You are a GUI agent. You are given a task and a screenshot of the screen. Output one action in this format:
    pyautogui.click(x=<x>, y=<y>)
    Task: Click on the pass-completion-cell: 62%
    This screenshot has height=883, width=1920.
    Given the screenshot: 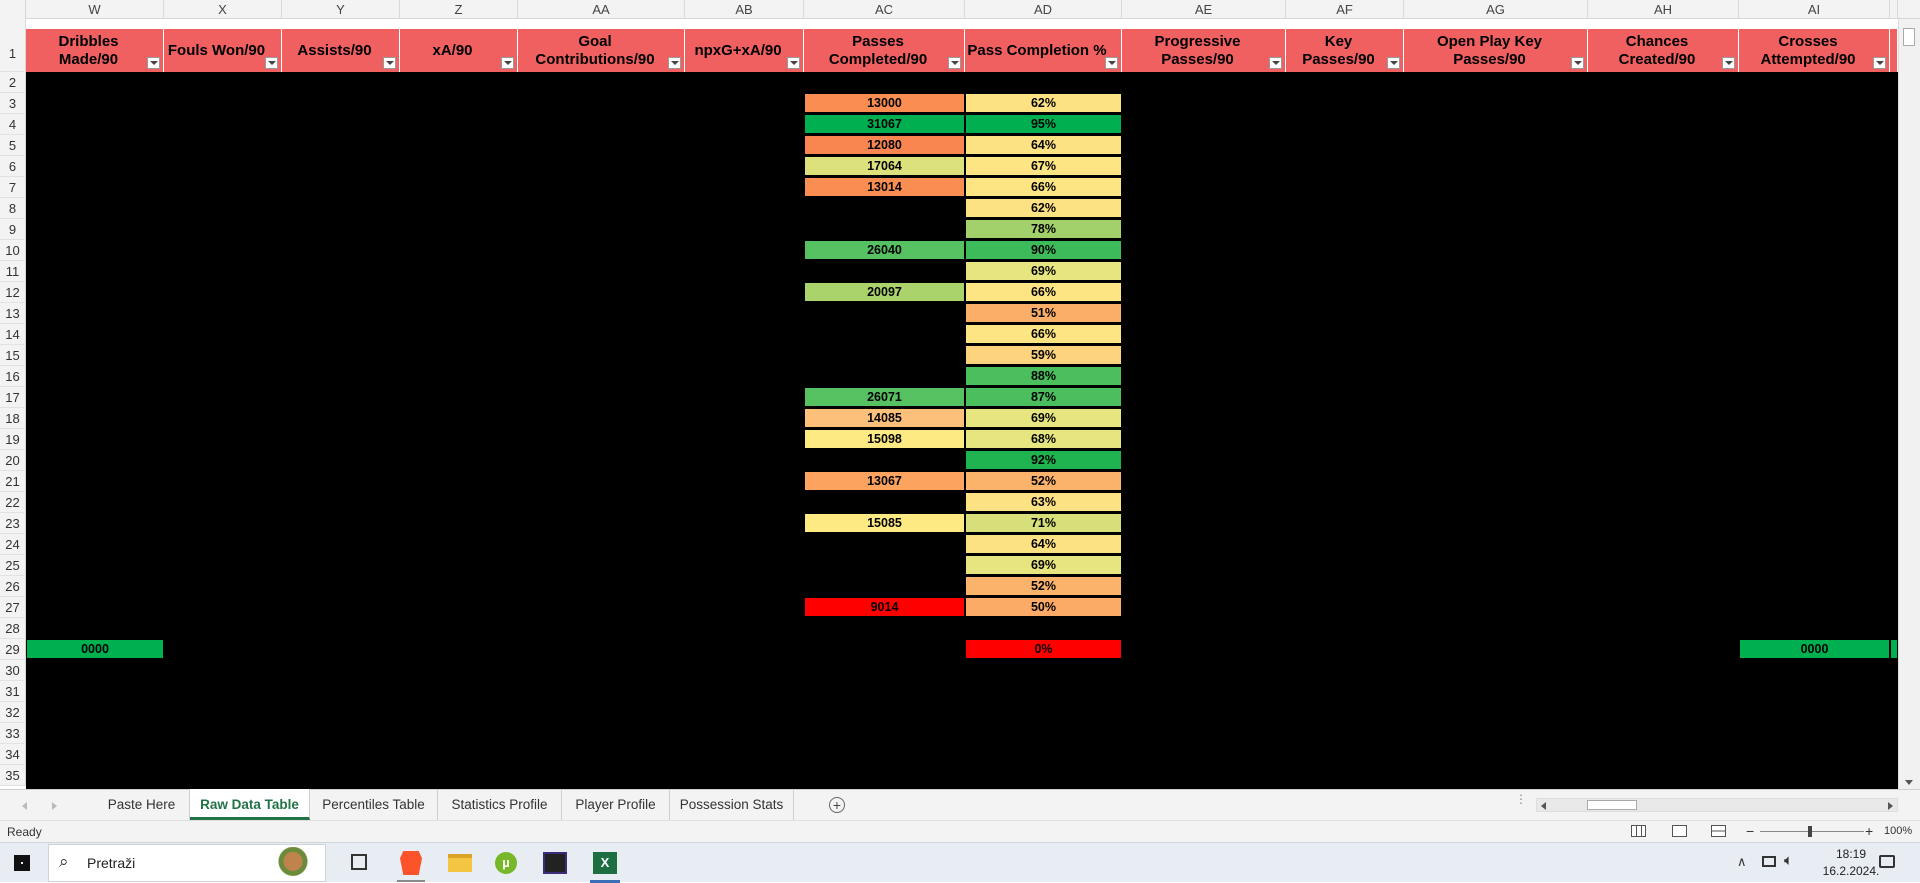 What is the action you would take?
    pyautogui.click(x=1043, y=103)
    